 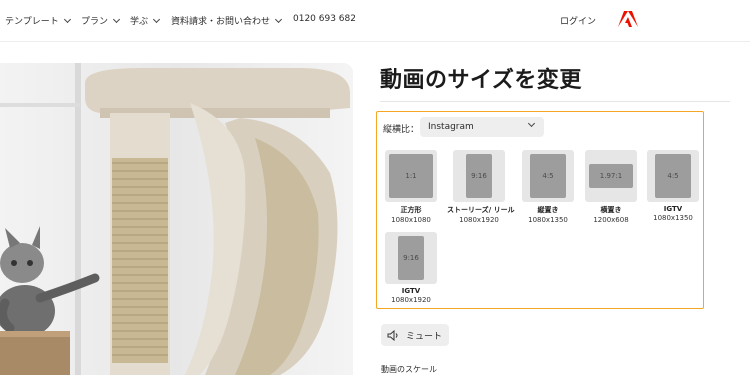 I want to click on nav-learn: 学ぶ, so click(x=145, y=20).